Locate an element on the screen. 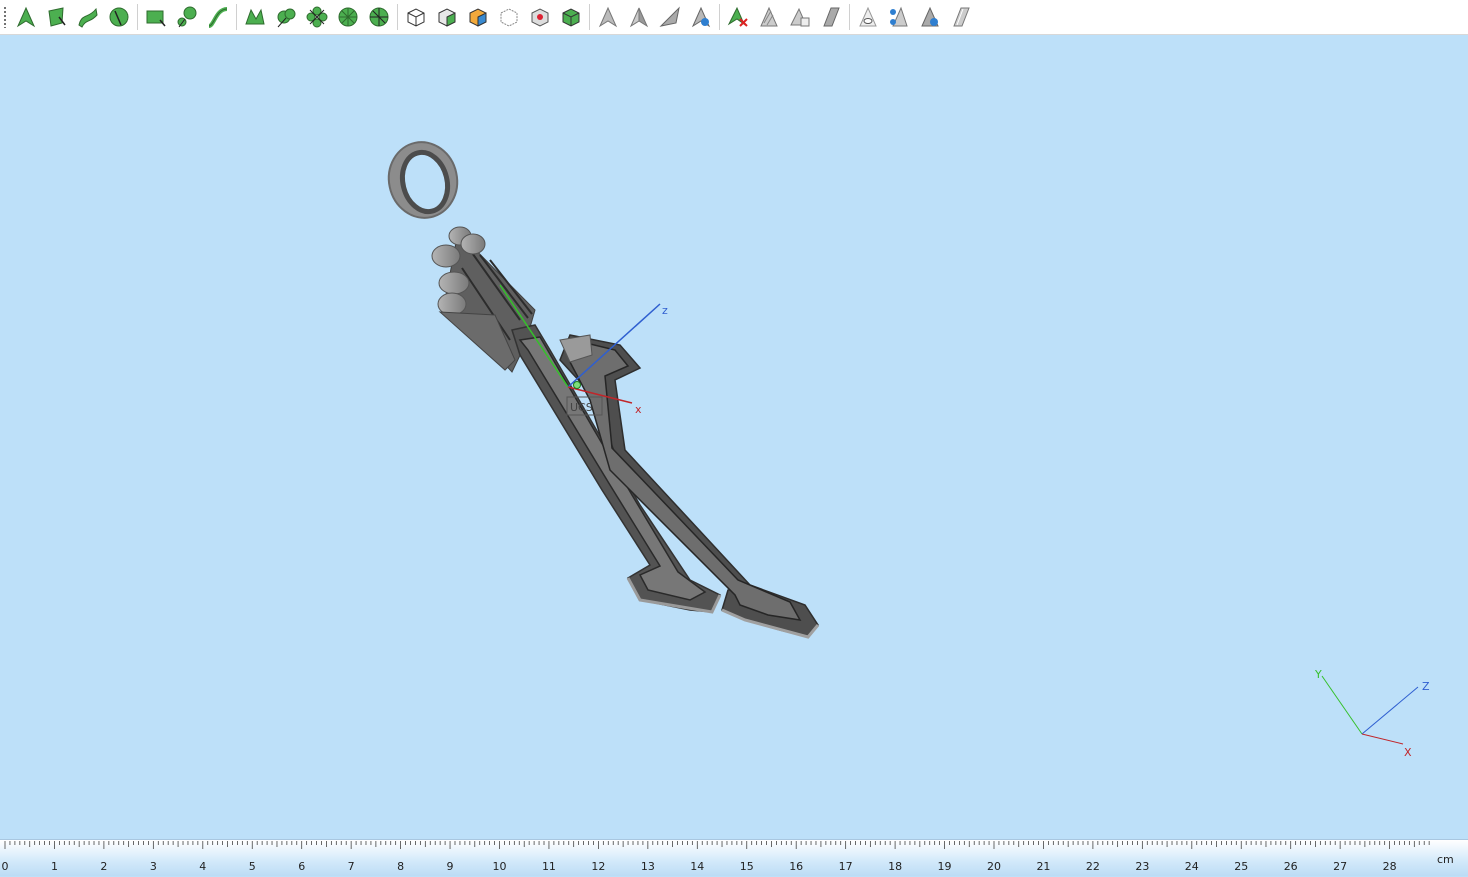 This screenshot has height=877, width=1468. pointer-gray-tool is located at coordinates (608, 17).